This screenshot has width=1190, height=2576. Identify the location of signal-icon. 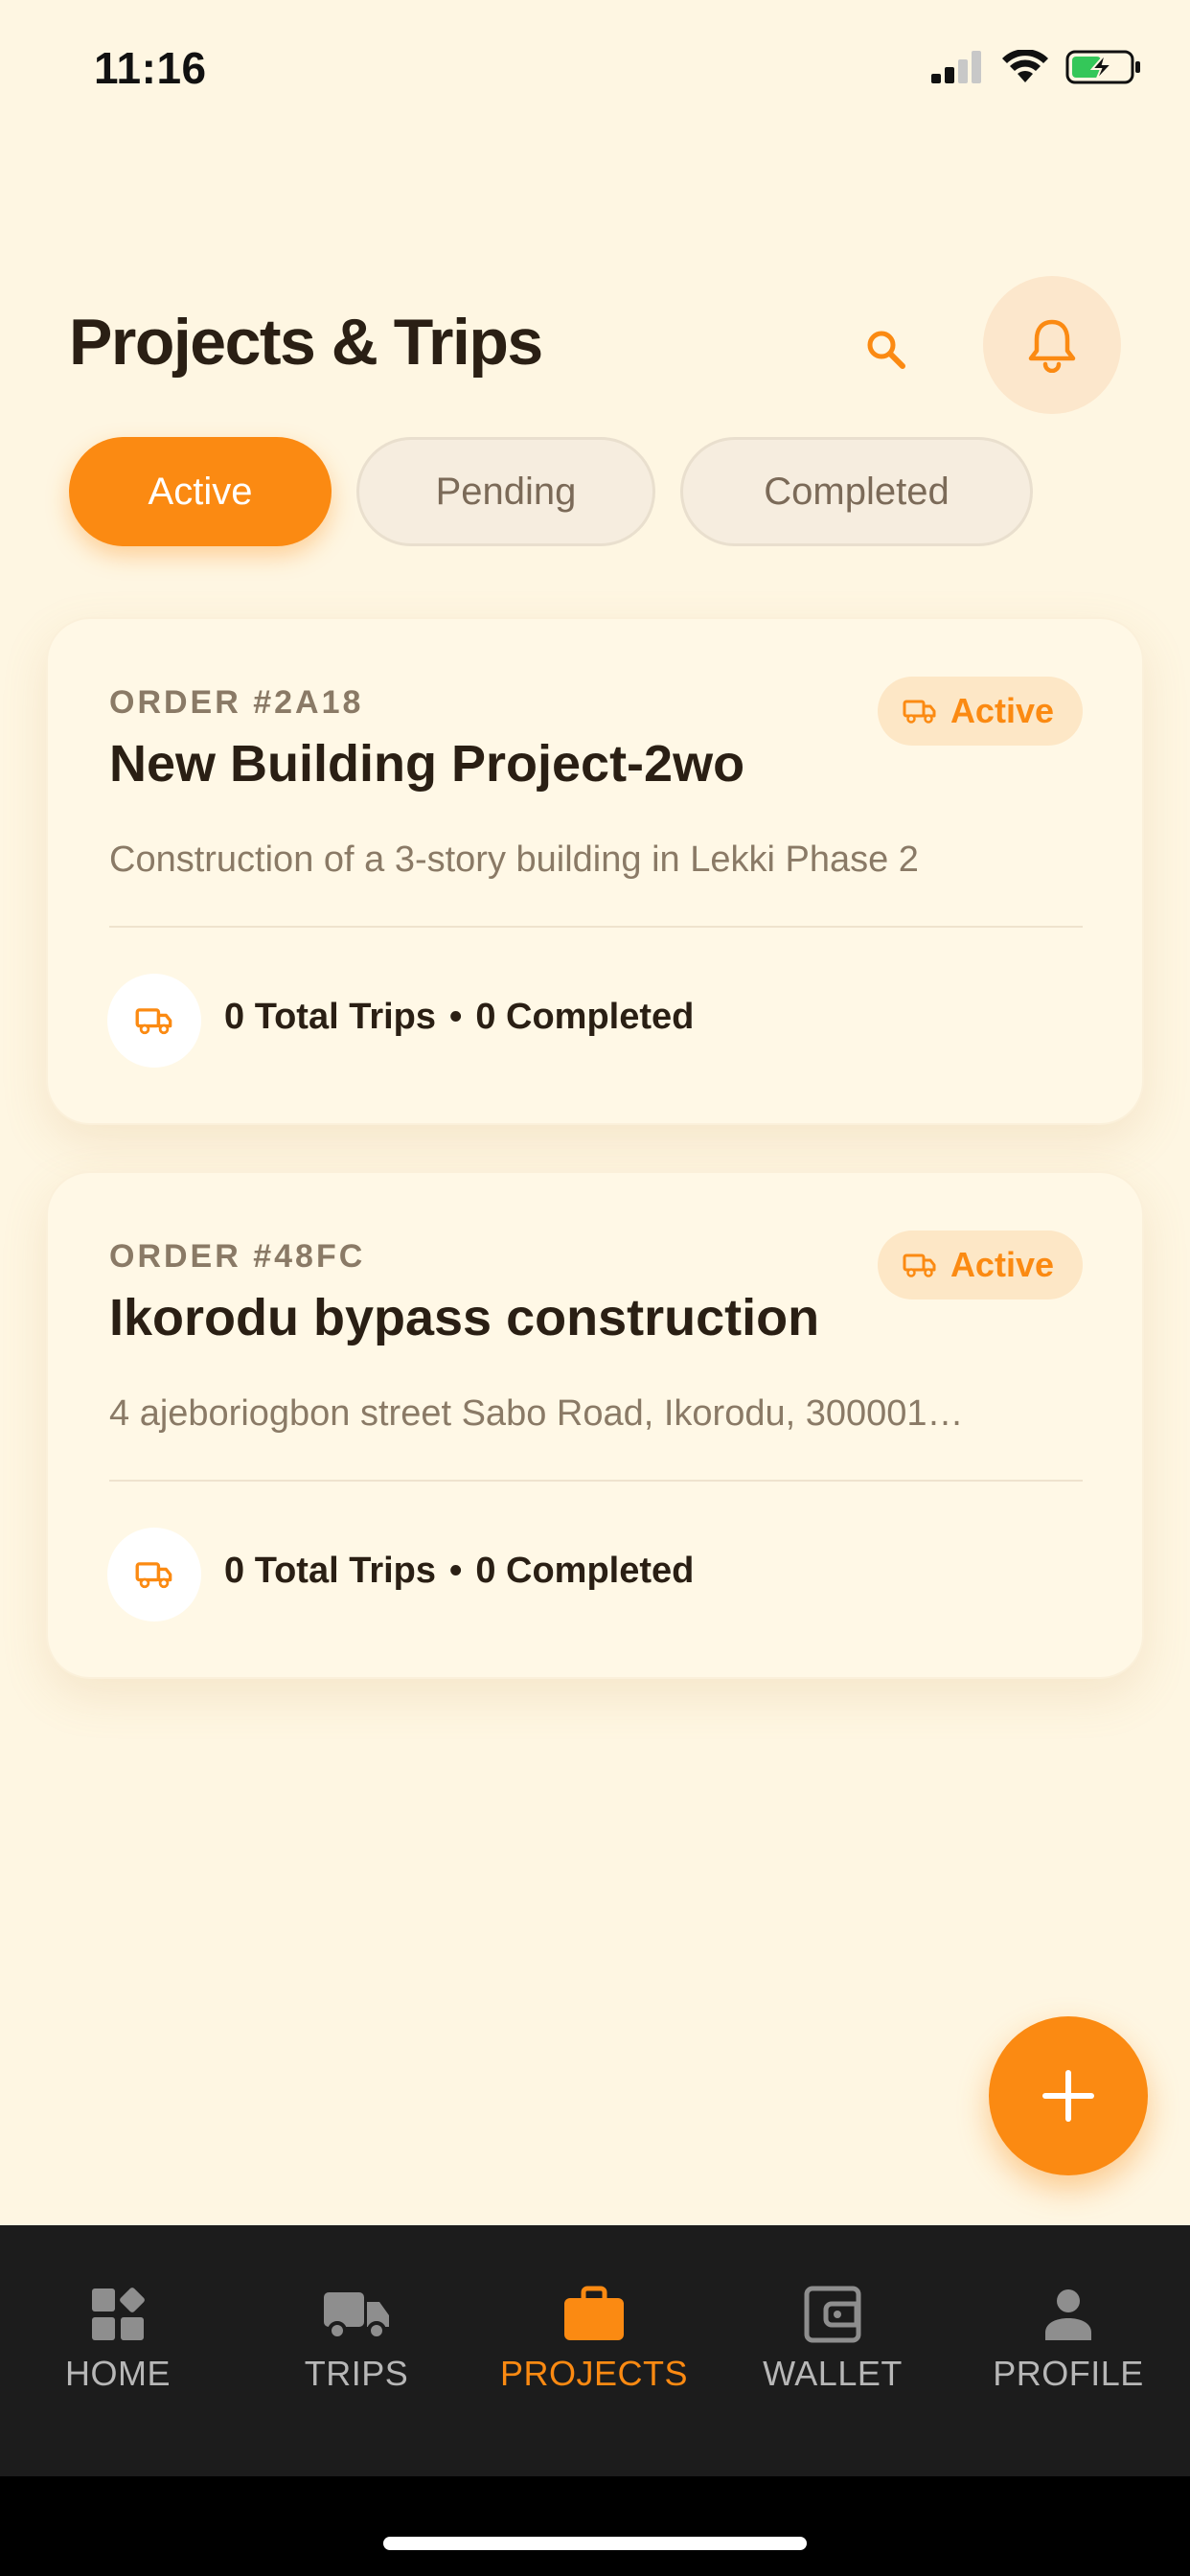
(956, 67).